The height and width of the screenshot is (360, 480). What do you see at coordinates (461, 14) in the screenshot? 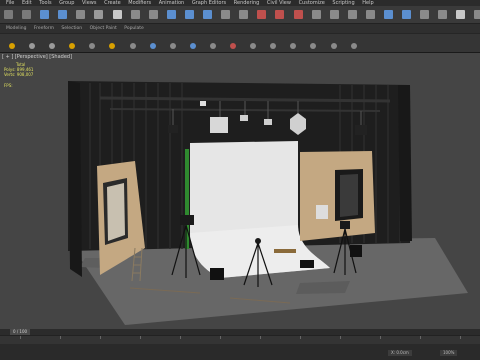
I see `material-editor-icon` at bounding box center [461, 14].